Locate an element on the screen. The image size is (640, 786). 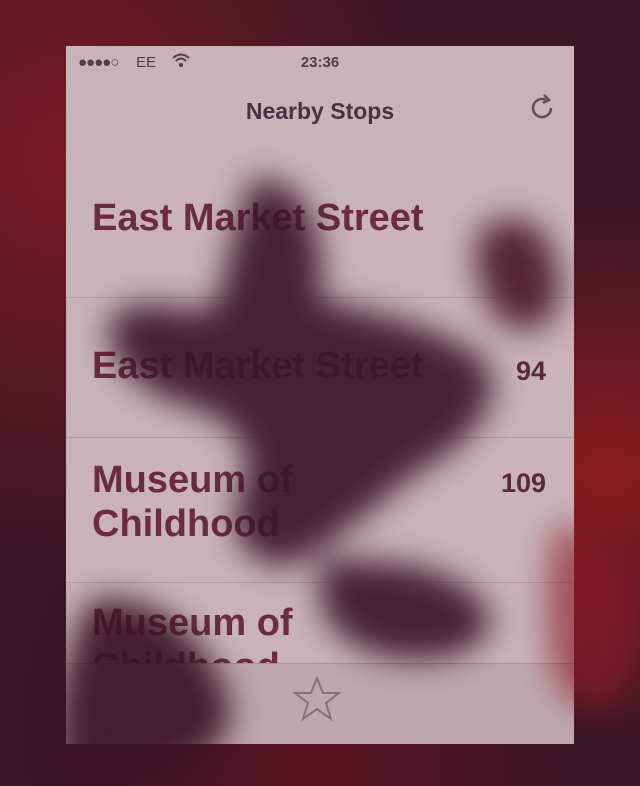
stop-name: Museum of Childhood is located at coordinates (192, 502).